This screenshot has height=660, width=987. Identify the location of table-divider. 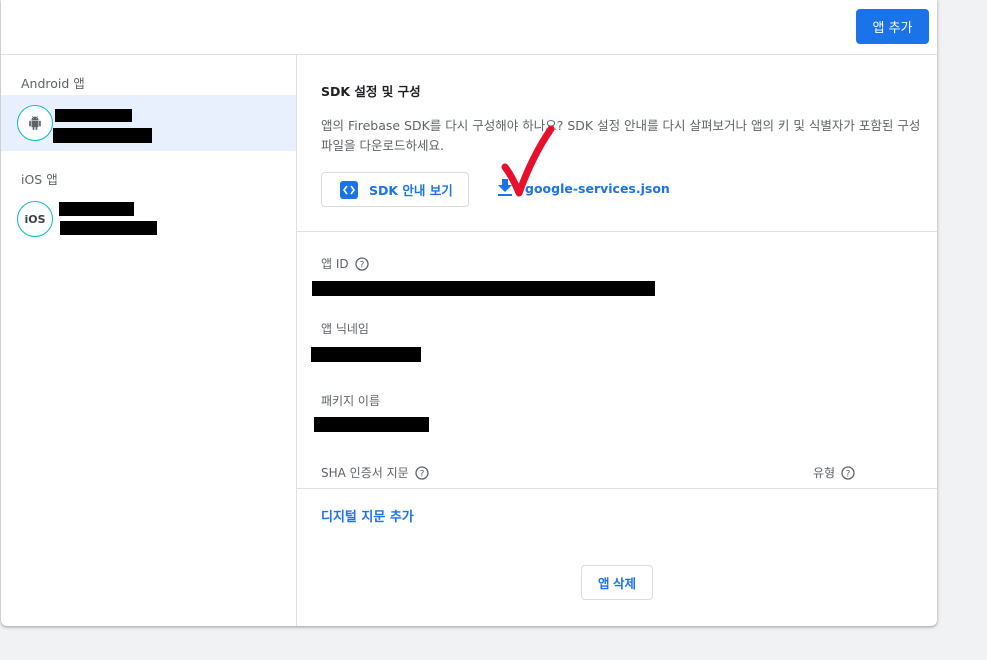
(617, 488).